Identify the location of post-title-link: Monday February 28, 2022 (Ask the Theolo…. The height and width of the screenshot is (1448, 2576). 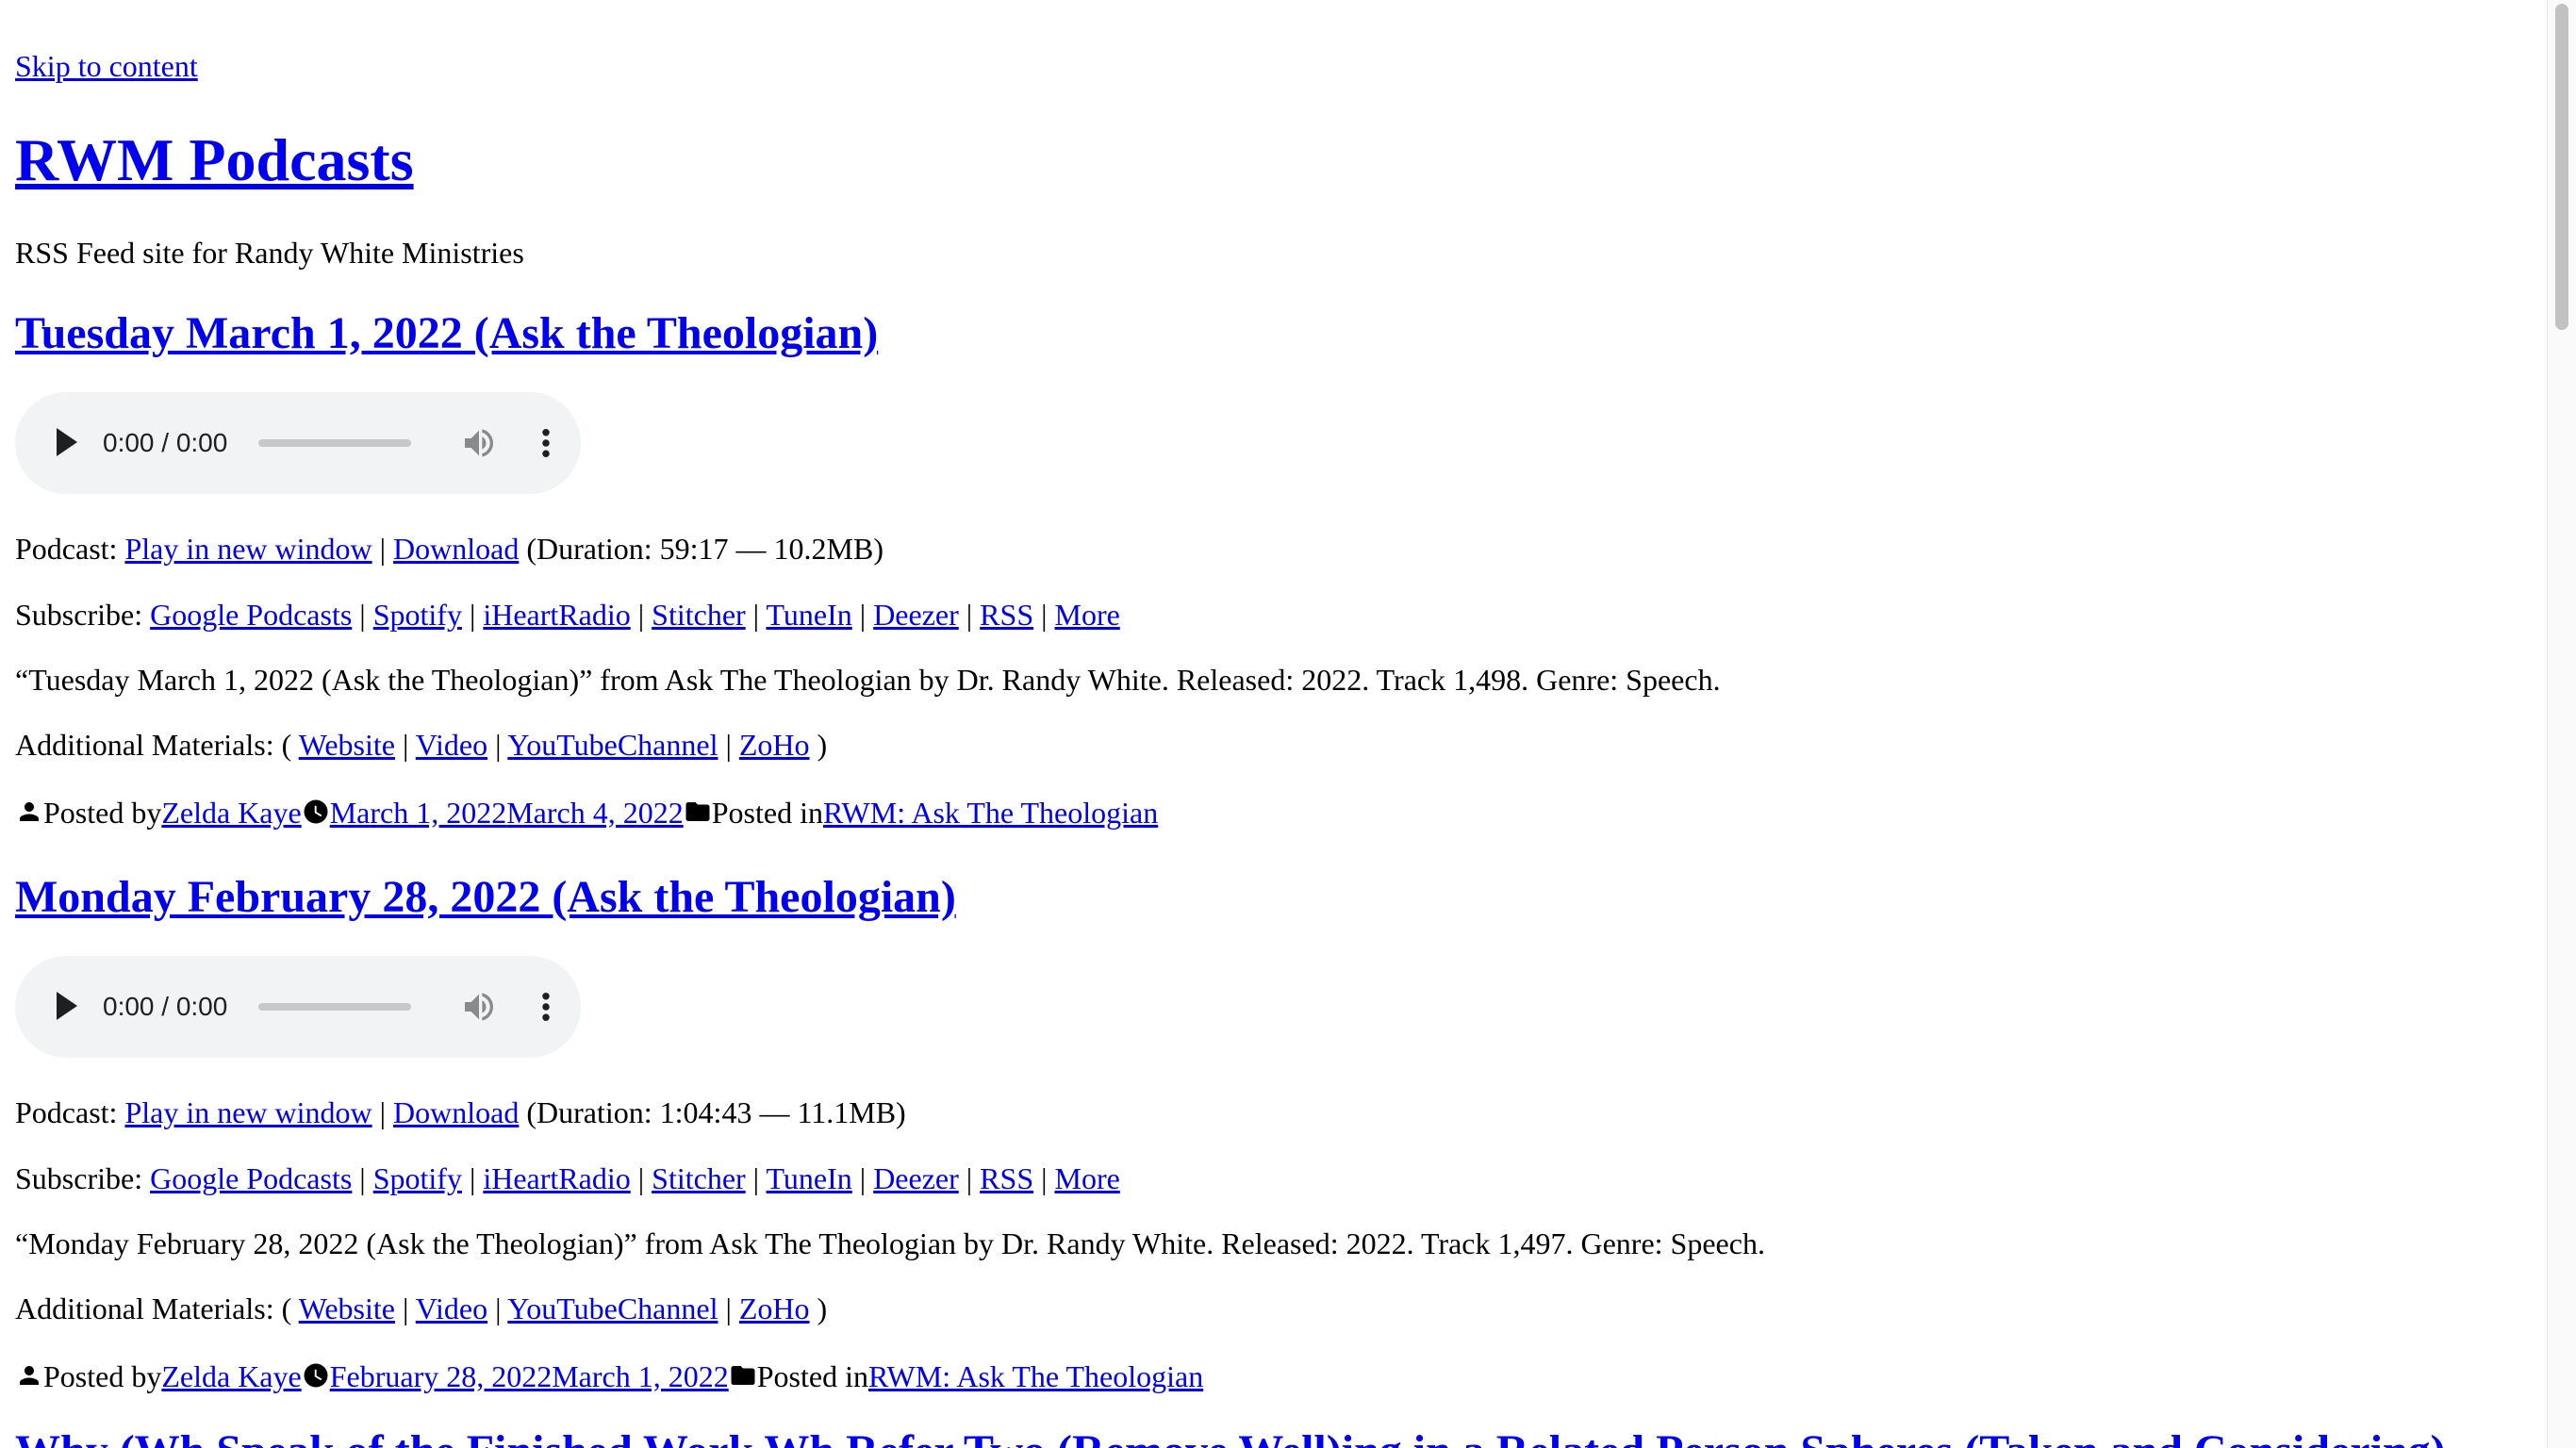
(485, 897).